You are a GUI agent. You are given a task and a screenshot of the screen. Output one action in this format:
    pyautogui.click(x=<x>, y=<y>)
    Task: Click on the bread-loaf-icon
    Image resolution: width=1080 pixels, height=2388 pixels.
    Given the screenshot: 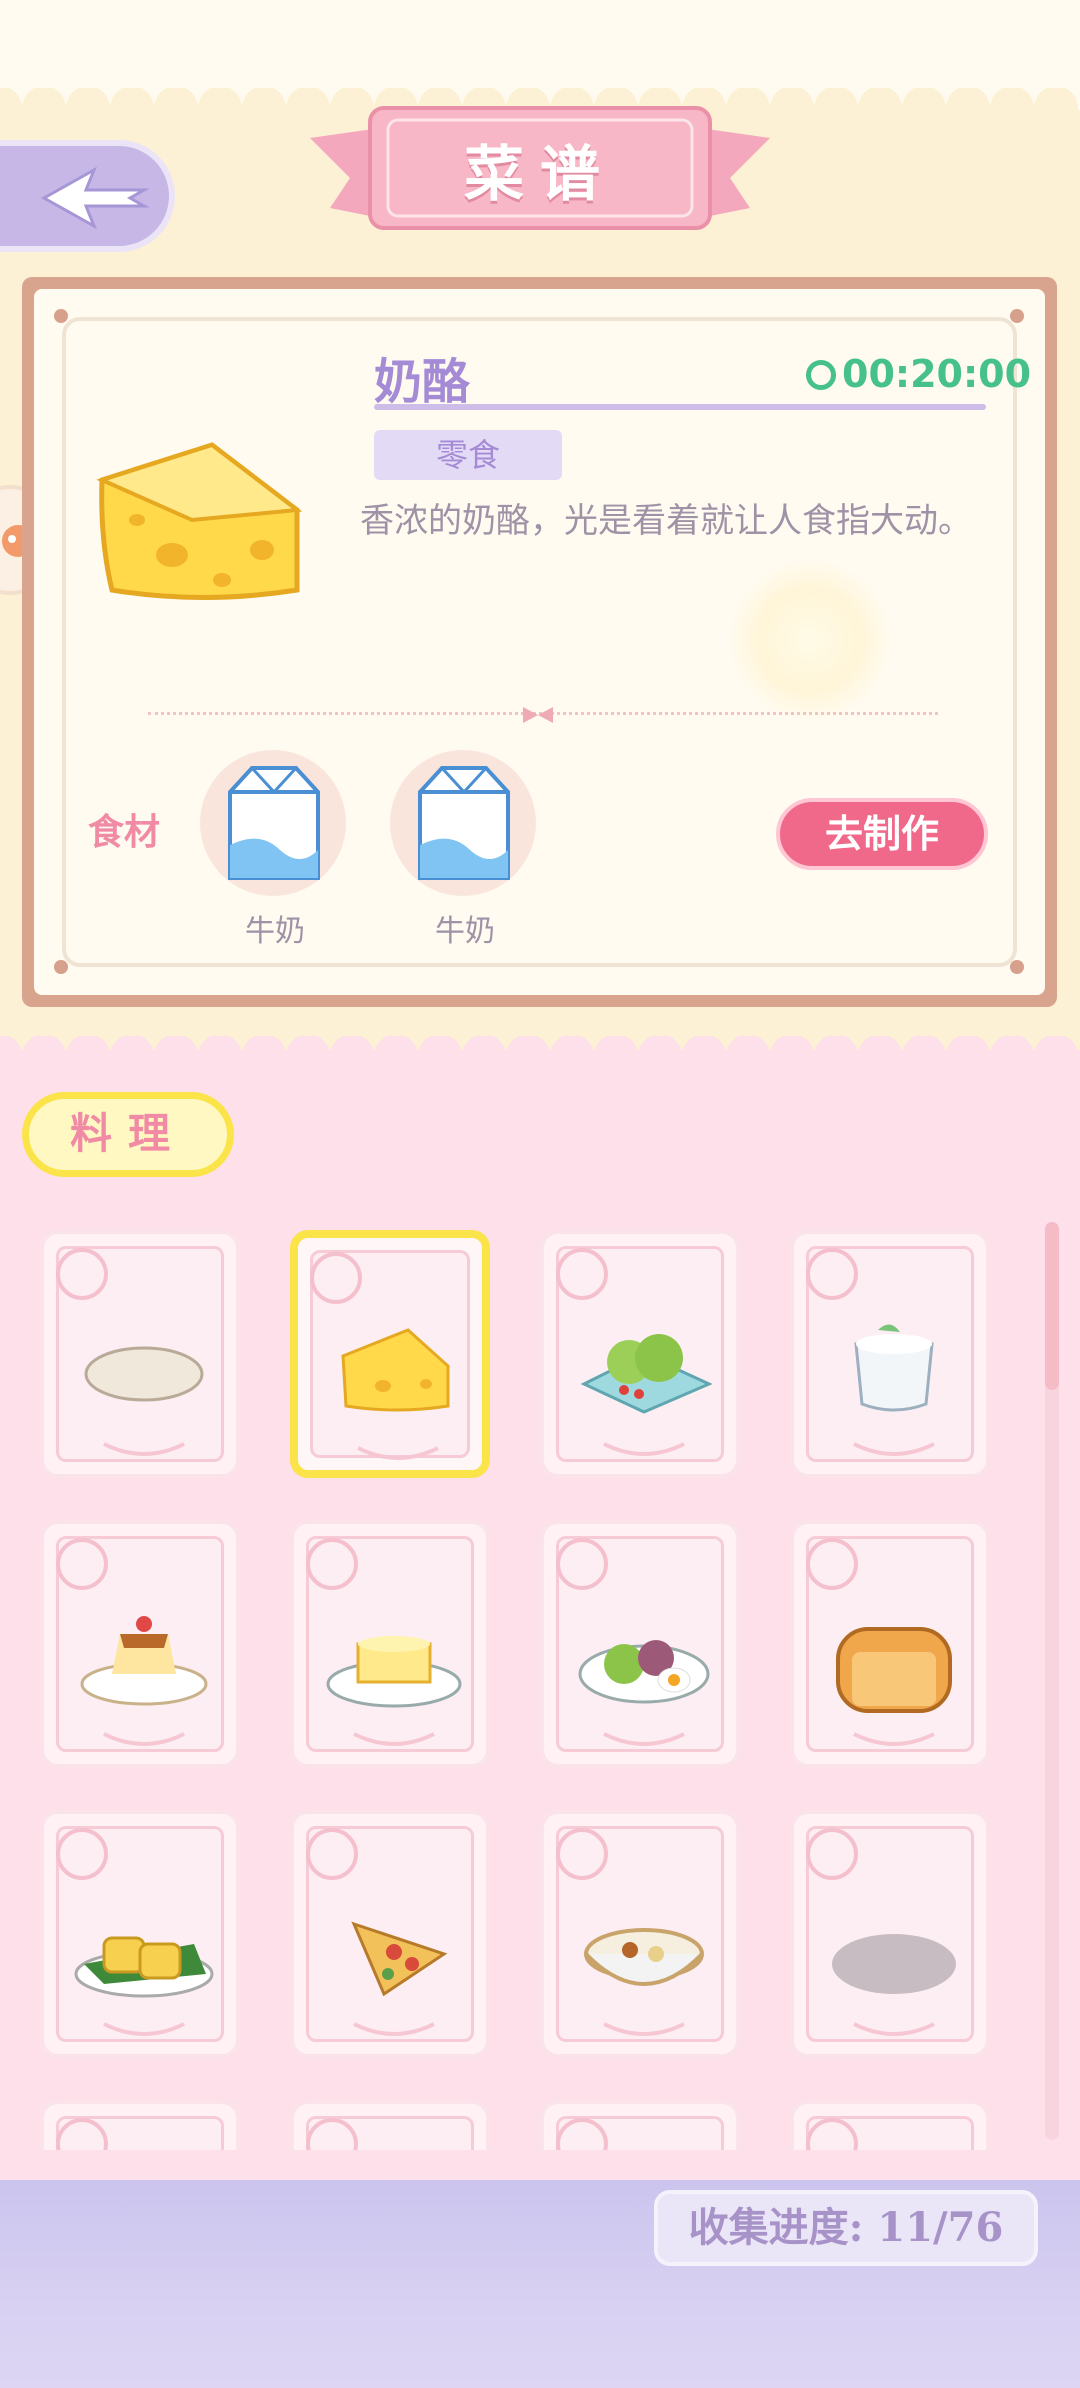 What is the action you would take?
    pyautogui.click(x=894, y=1686)
    